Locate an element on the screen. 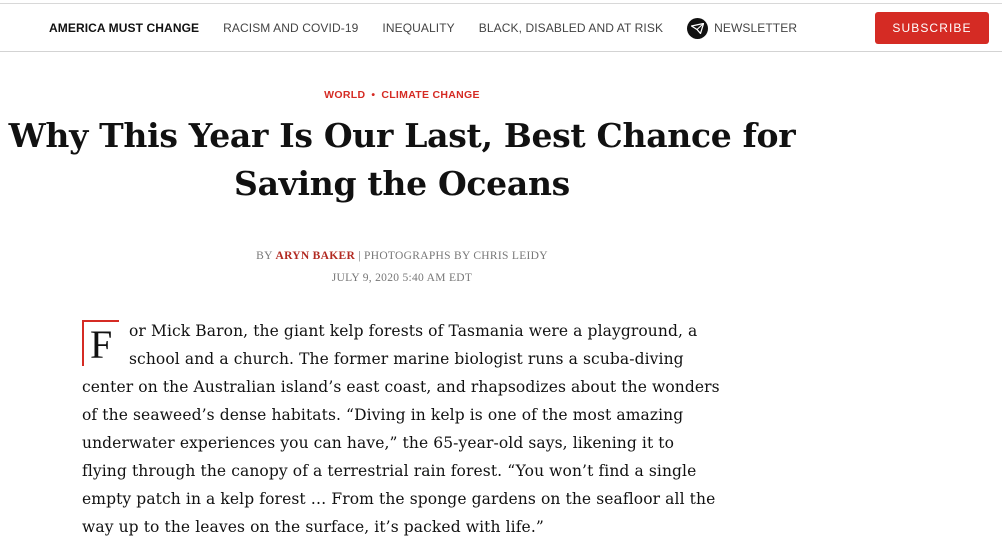 The width and height of the screenshot is (1002, 553). byline-prefix: BY is located at coordinates (264, 256).